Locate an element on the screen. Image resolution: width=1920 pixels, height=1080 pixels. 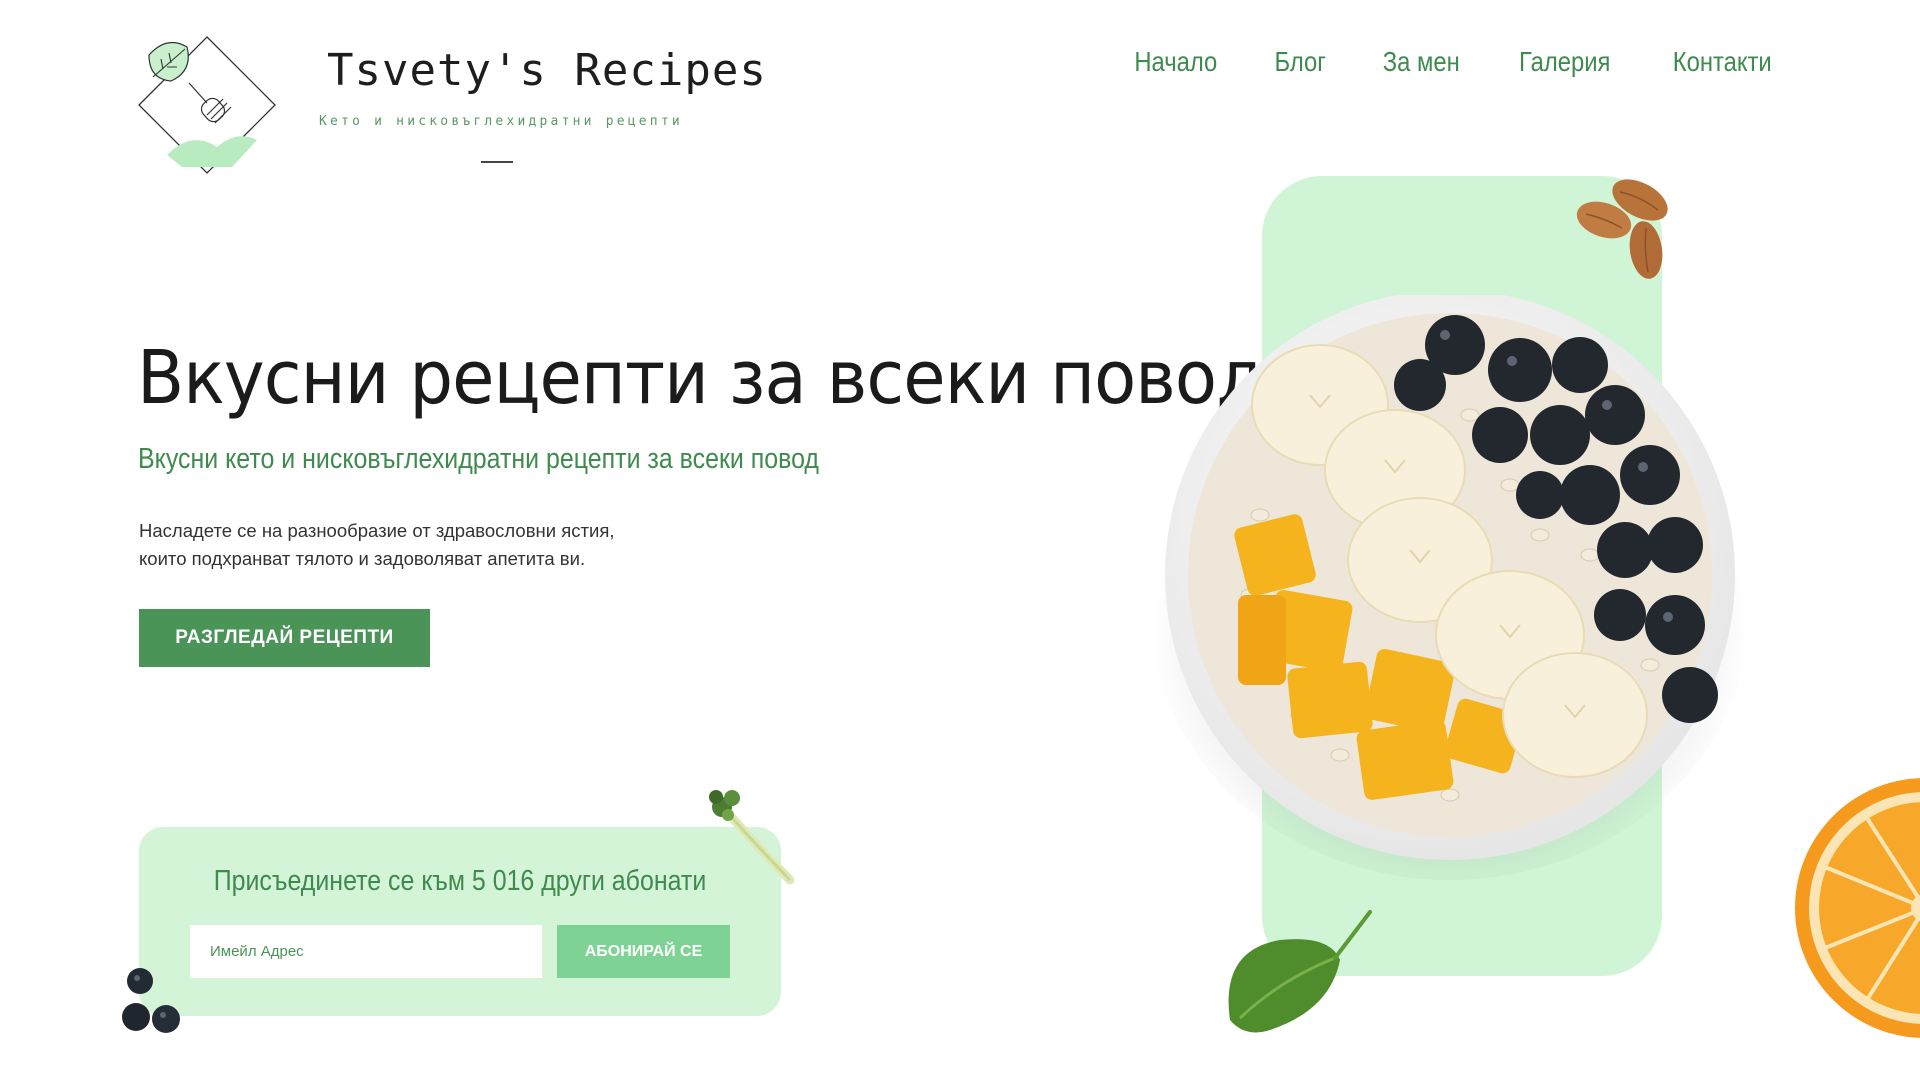
nav-item-about: За мен is located at coordinates (1420, 62).